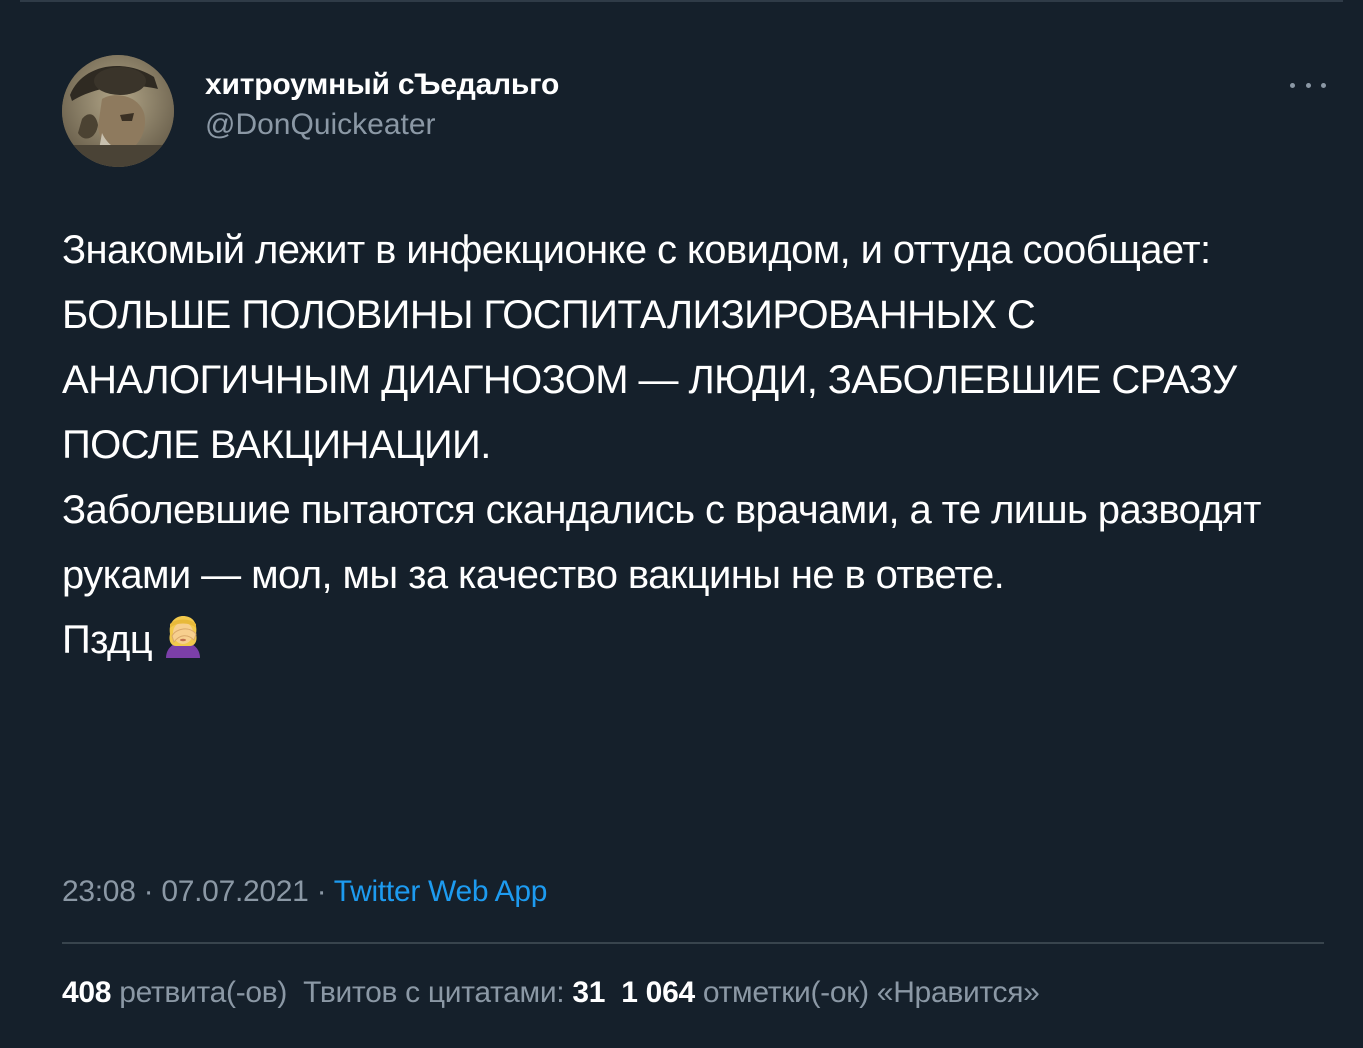 The height and width of the screenshot is (1048, 1363). Describe the element at coordinates (681, 1) in the screenshot. I see `top-divider` at that location.